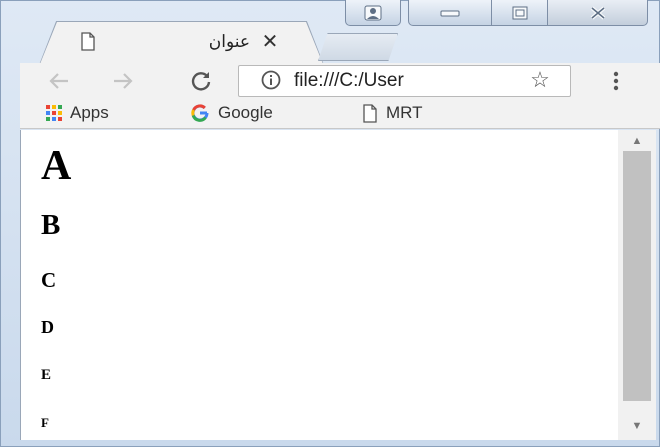 This screenshot has height=447, width=660. Describe the element at coordinates (404, 112) in the screenshot. I see `bookmark-label: MRT` at that location.